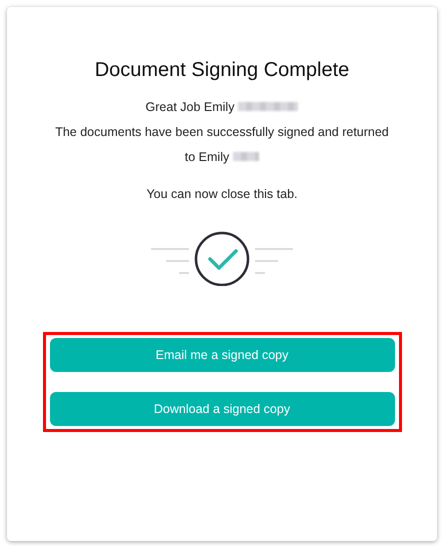 The image size is (445, 549). Describe the element at coordinates (190, 107) in the screenshot. I see `message-text: Great Job Emily` at that location.